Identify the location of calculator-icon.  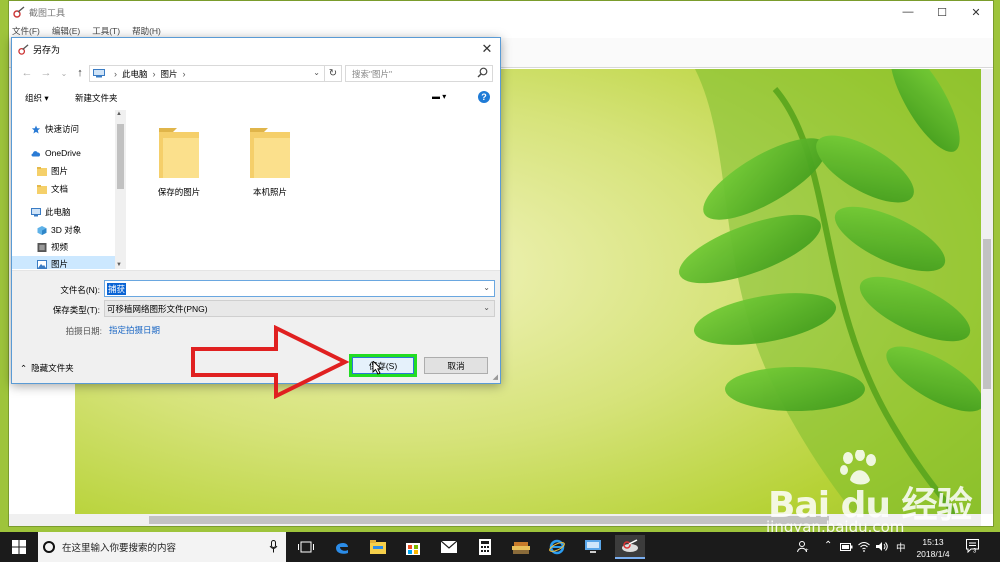
(485, 547).